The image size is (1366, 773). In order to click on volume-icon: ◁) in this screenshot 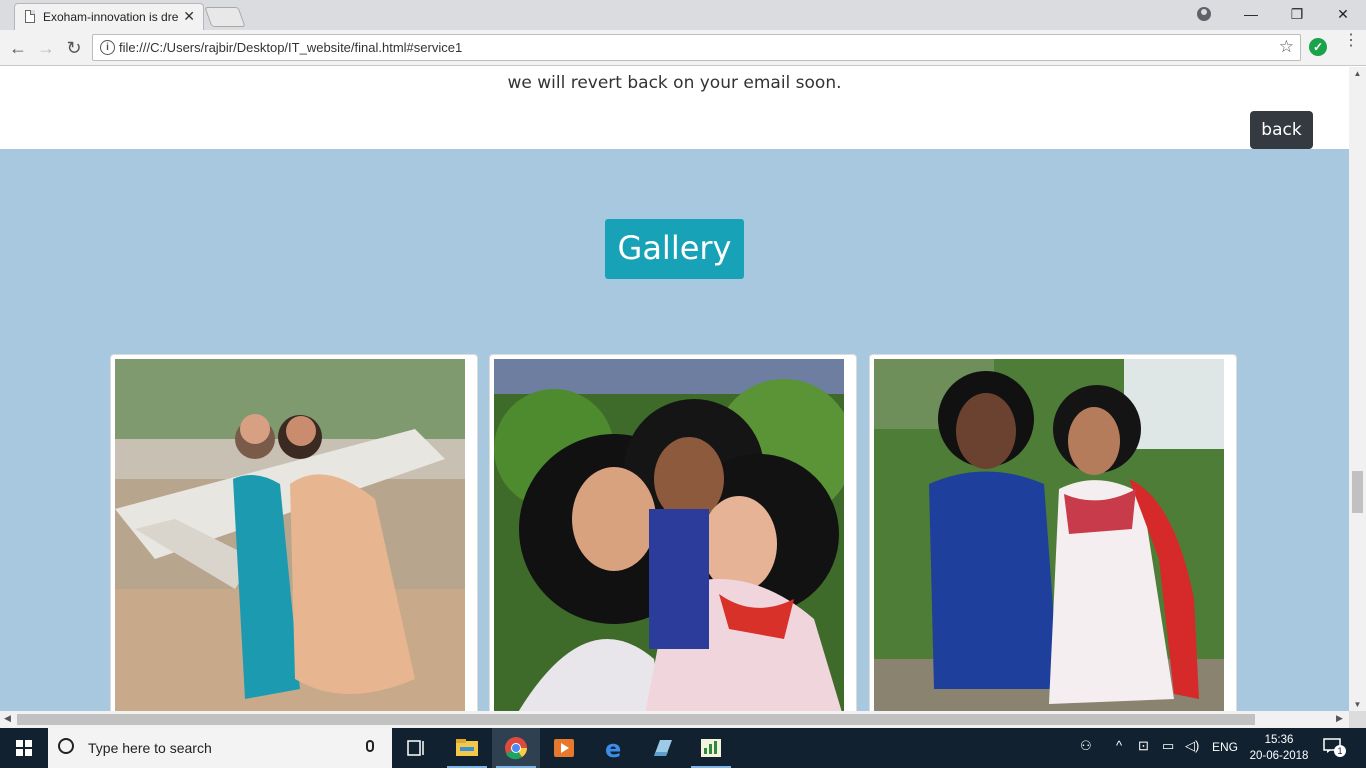, I will do `click(1192, 746)`.